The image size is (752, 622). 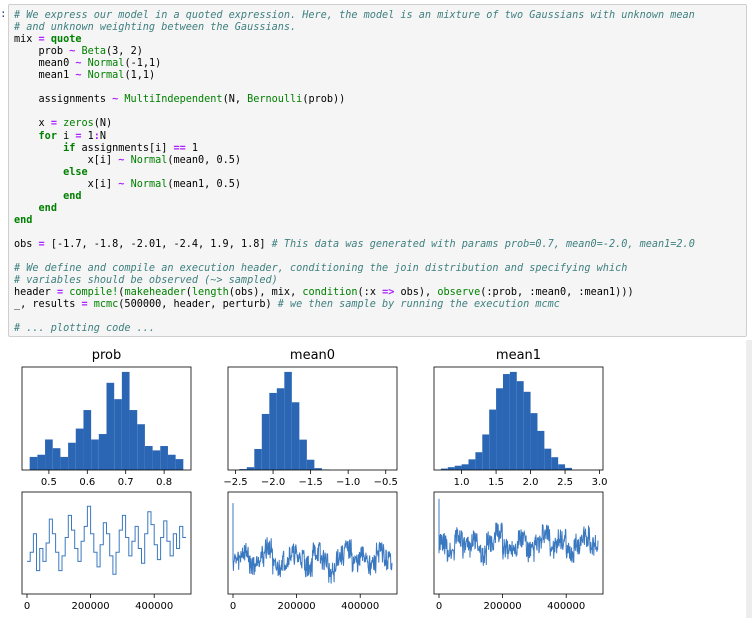 What do you see at coordinates (142, 63) in the screenshot?
I see `code-token: (-1,1)` at bounding box center [142, 63].